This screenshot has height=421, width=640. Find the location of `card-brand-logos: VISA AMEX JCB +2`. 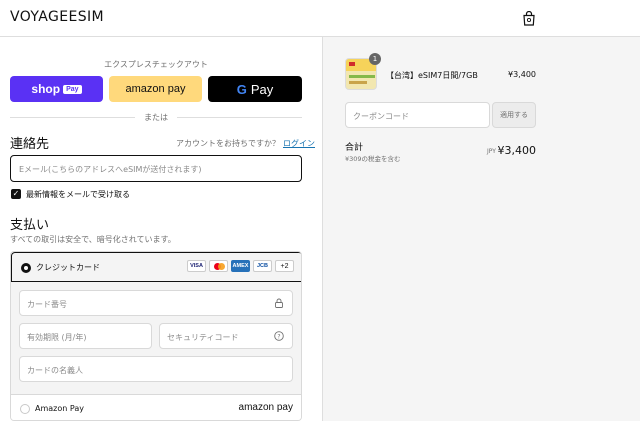

card-brand-logos: VISA AMEX JCB +2 is located at coordinates (240, 266).